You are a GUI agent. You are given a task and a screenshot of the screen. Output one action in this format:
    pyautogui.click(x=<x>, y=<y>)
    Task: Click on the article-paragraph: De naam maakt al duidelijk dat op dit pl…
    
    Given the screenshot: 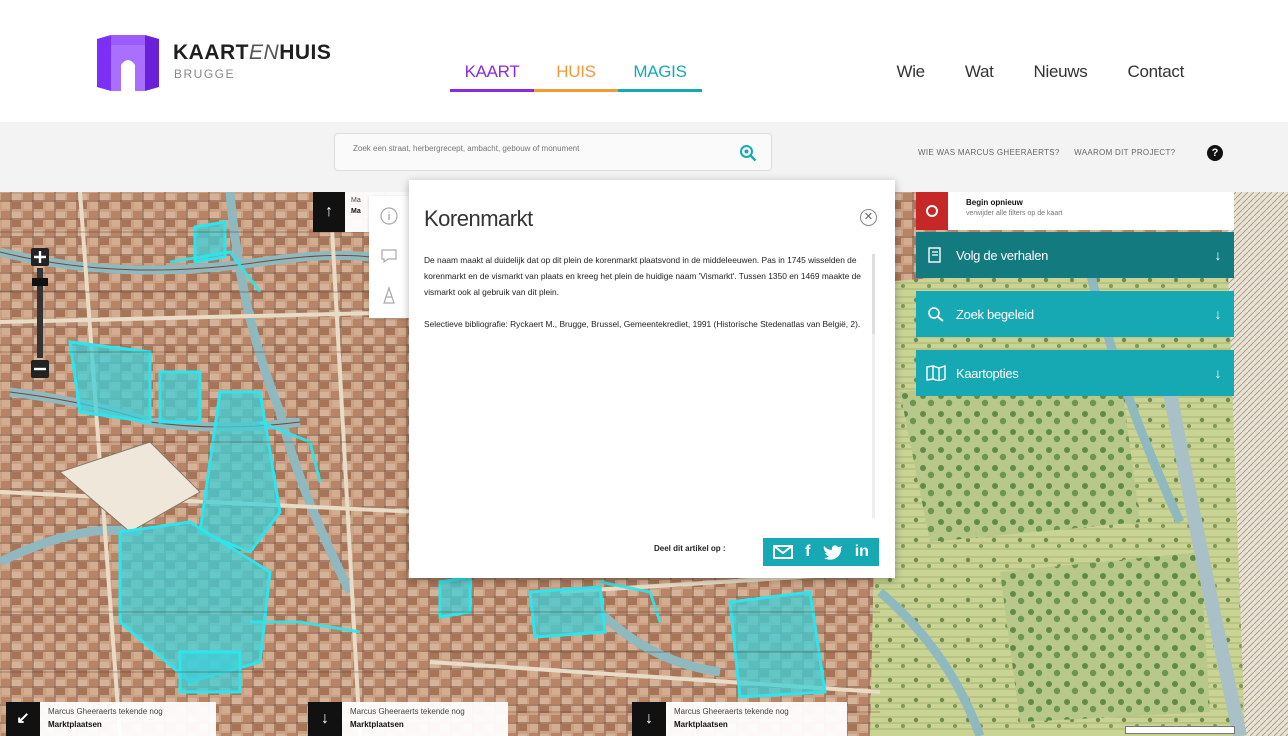 What is the action you would take?
    pyautogui.click(x=642, y=276)
    